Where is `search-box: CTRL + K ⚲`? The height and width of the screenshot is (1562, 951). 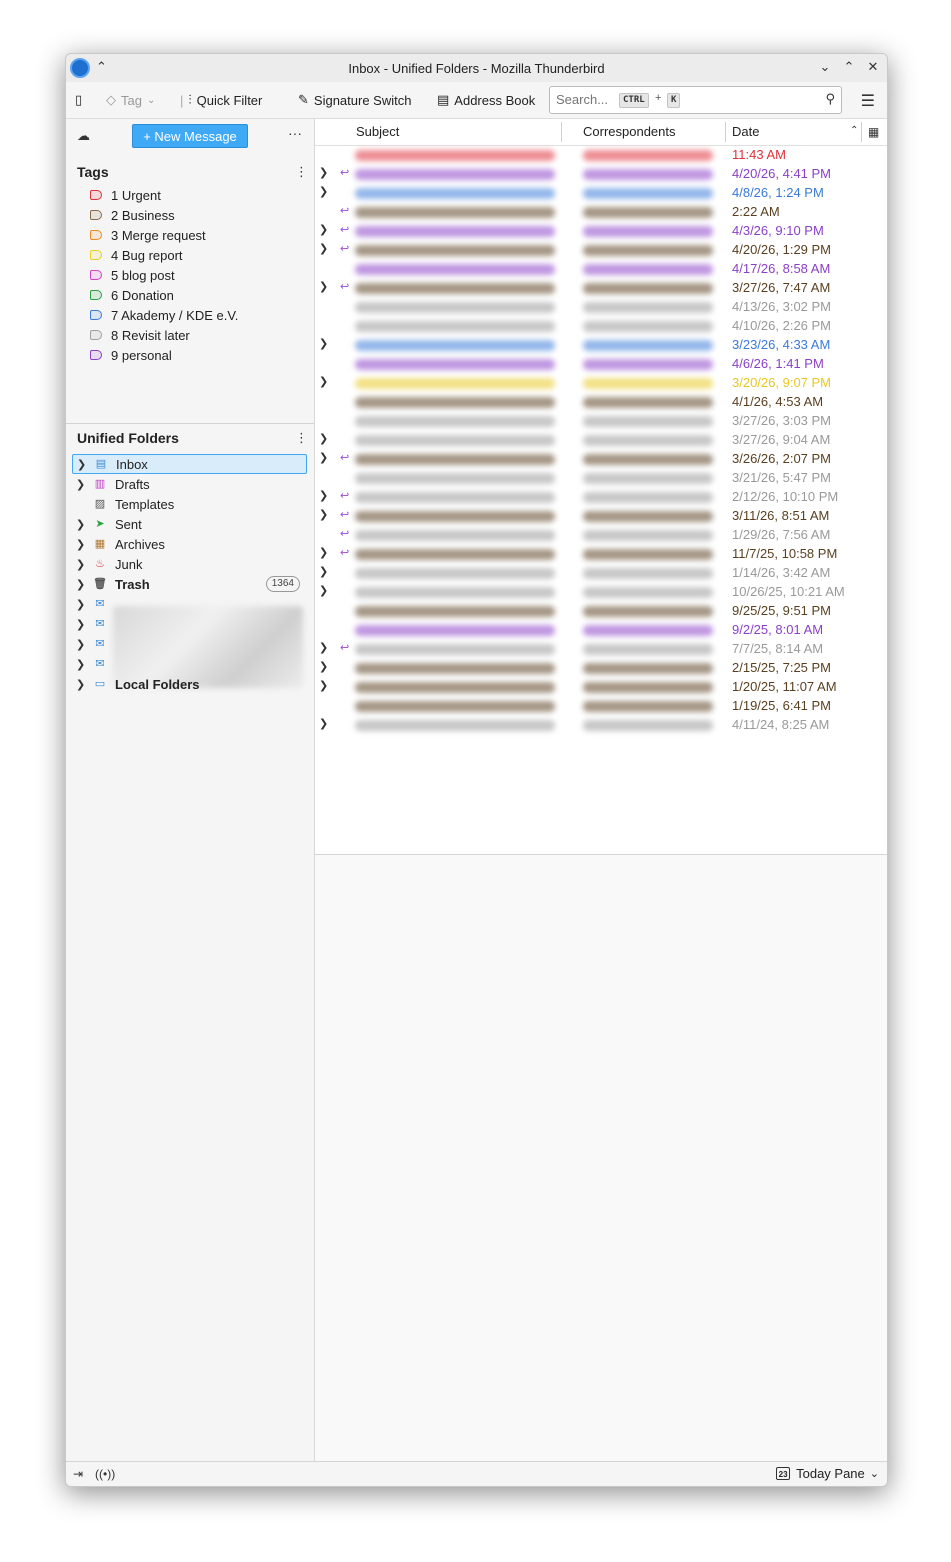
search-box: CTRL + K ⚲ is located at coordinates (695, 100).